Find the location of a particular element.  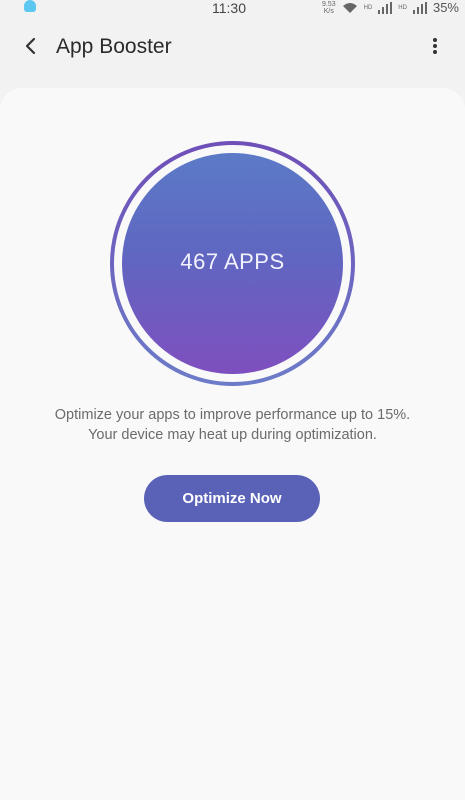

more-vertical-icon is located at coordinates (435, 48).